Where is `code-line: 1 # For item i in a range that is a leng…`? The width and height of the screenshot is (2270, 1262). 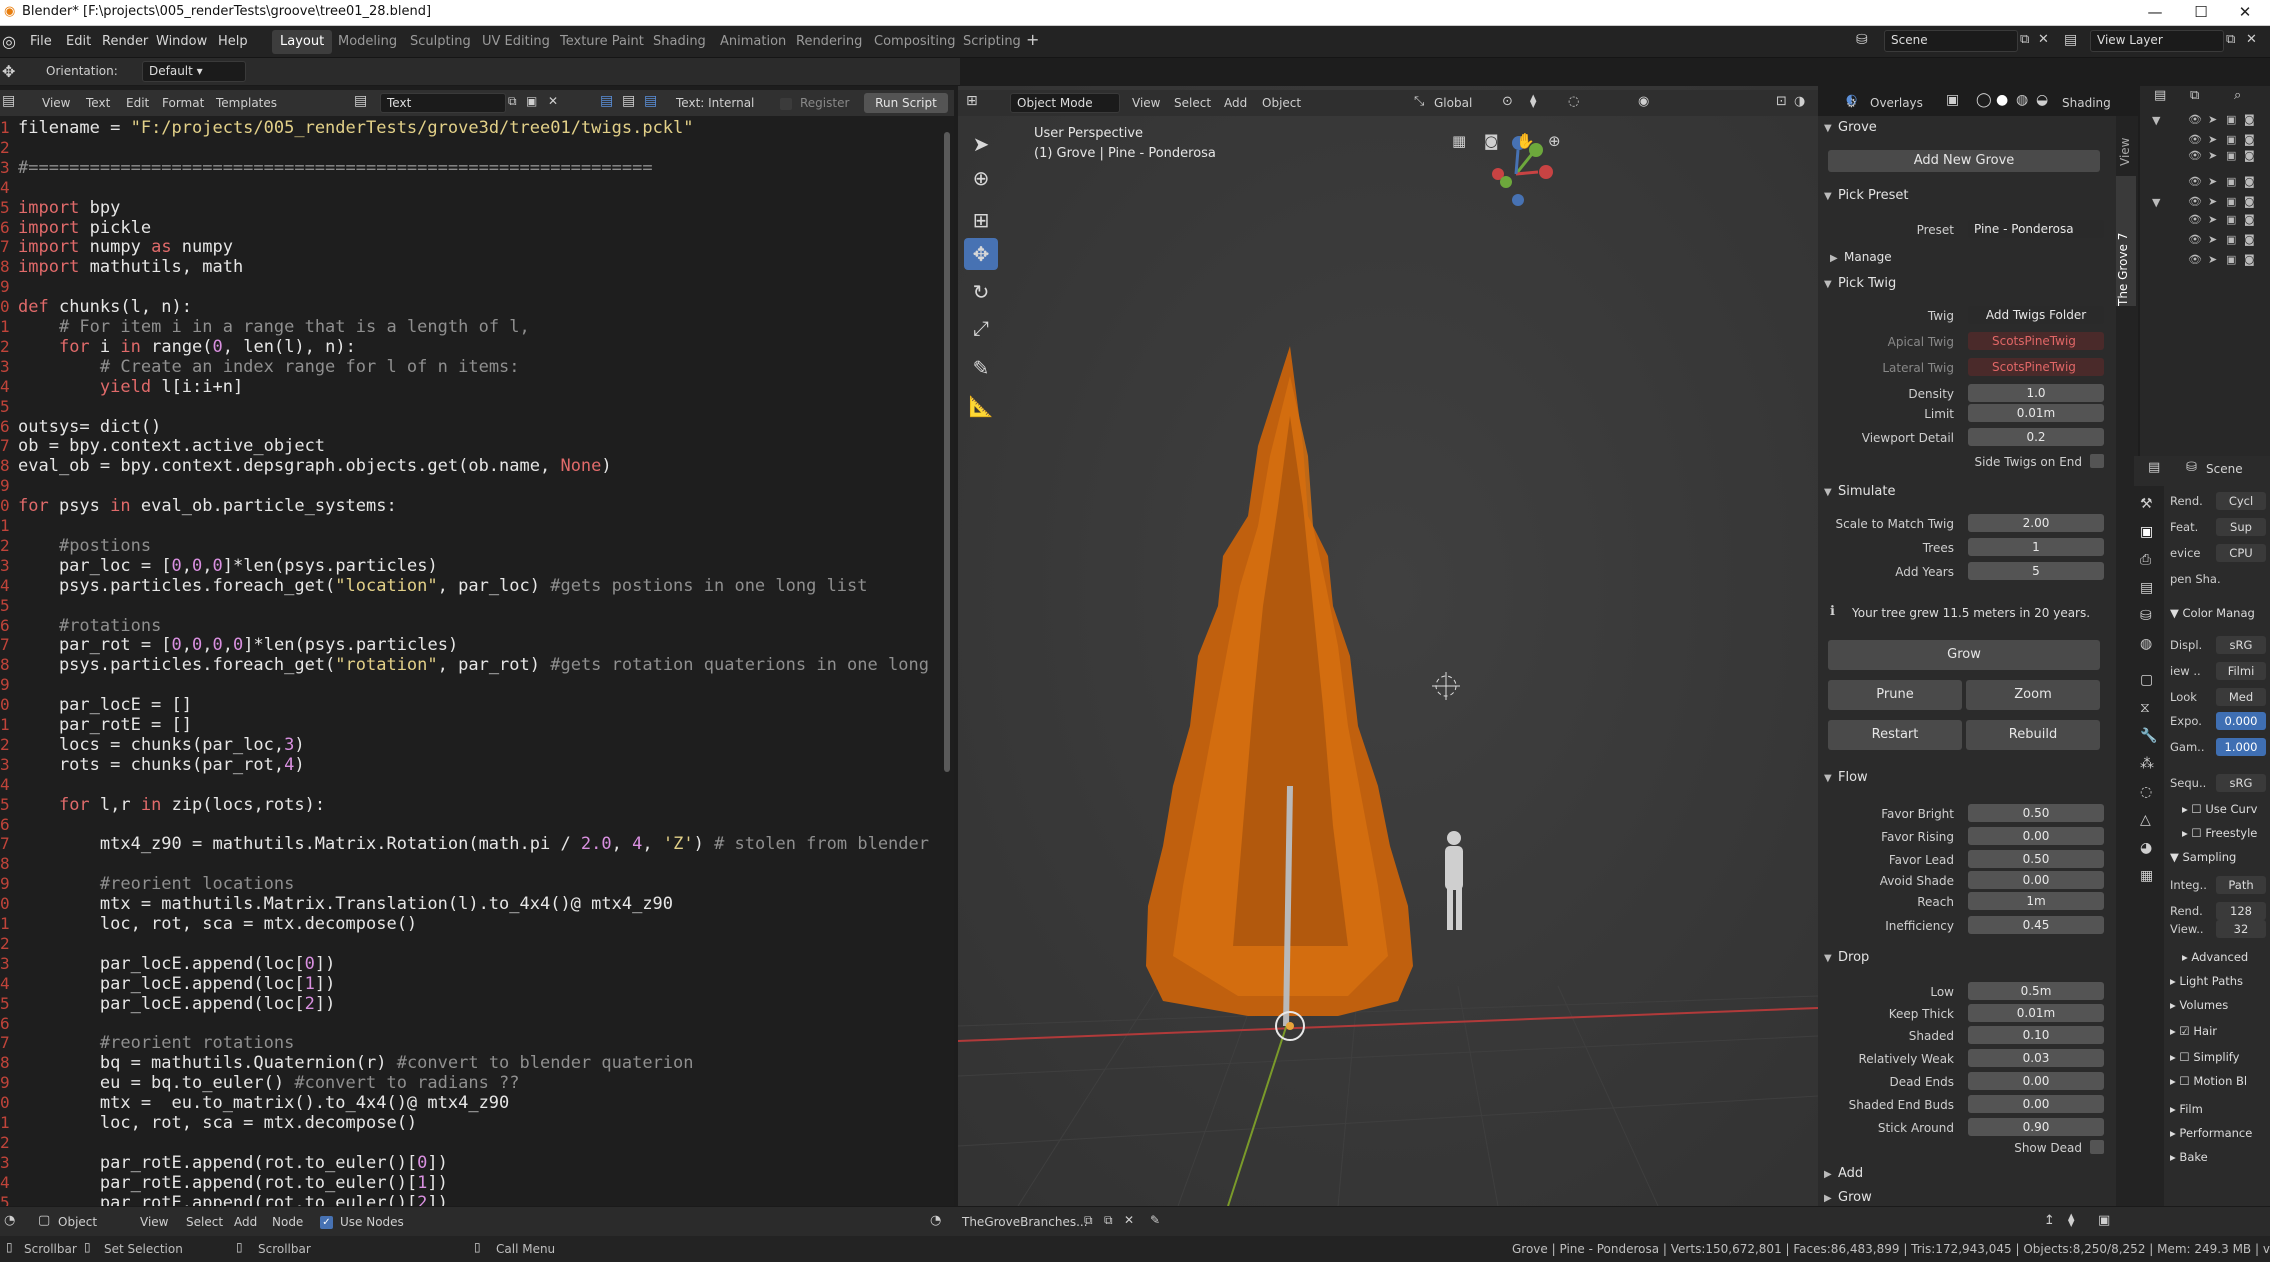 code-line: 1 # For item i in a range that is a leng… is located at coordinates (470, 327).